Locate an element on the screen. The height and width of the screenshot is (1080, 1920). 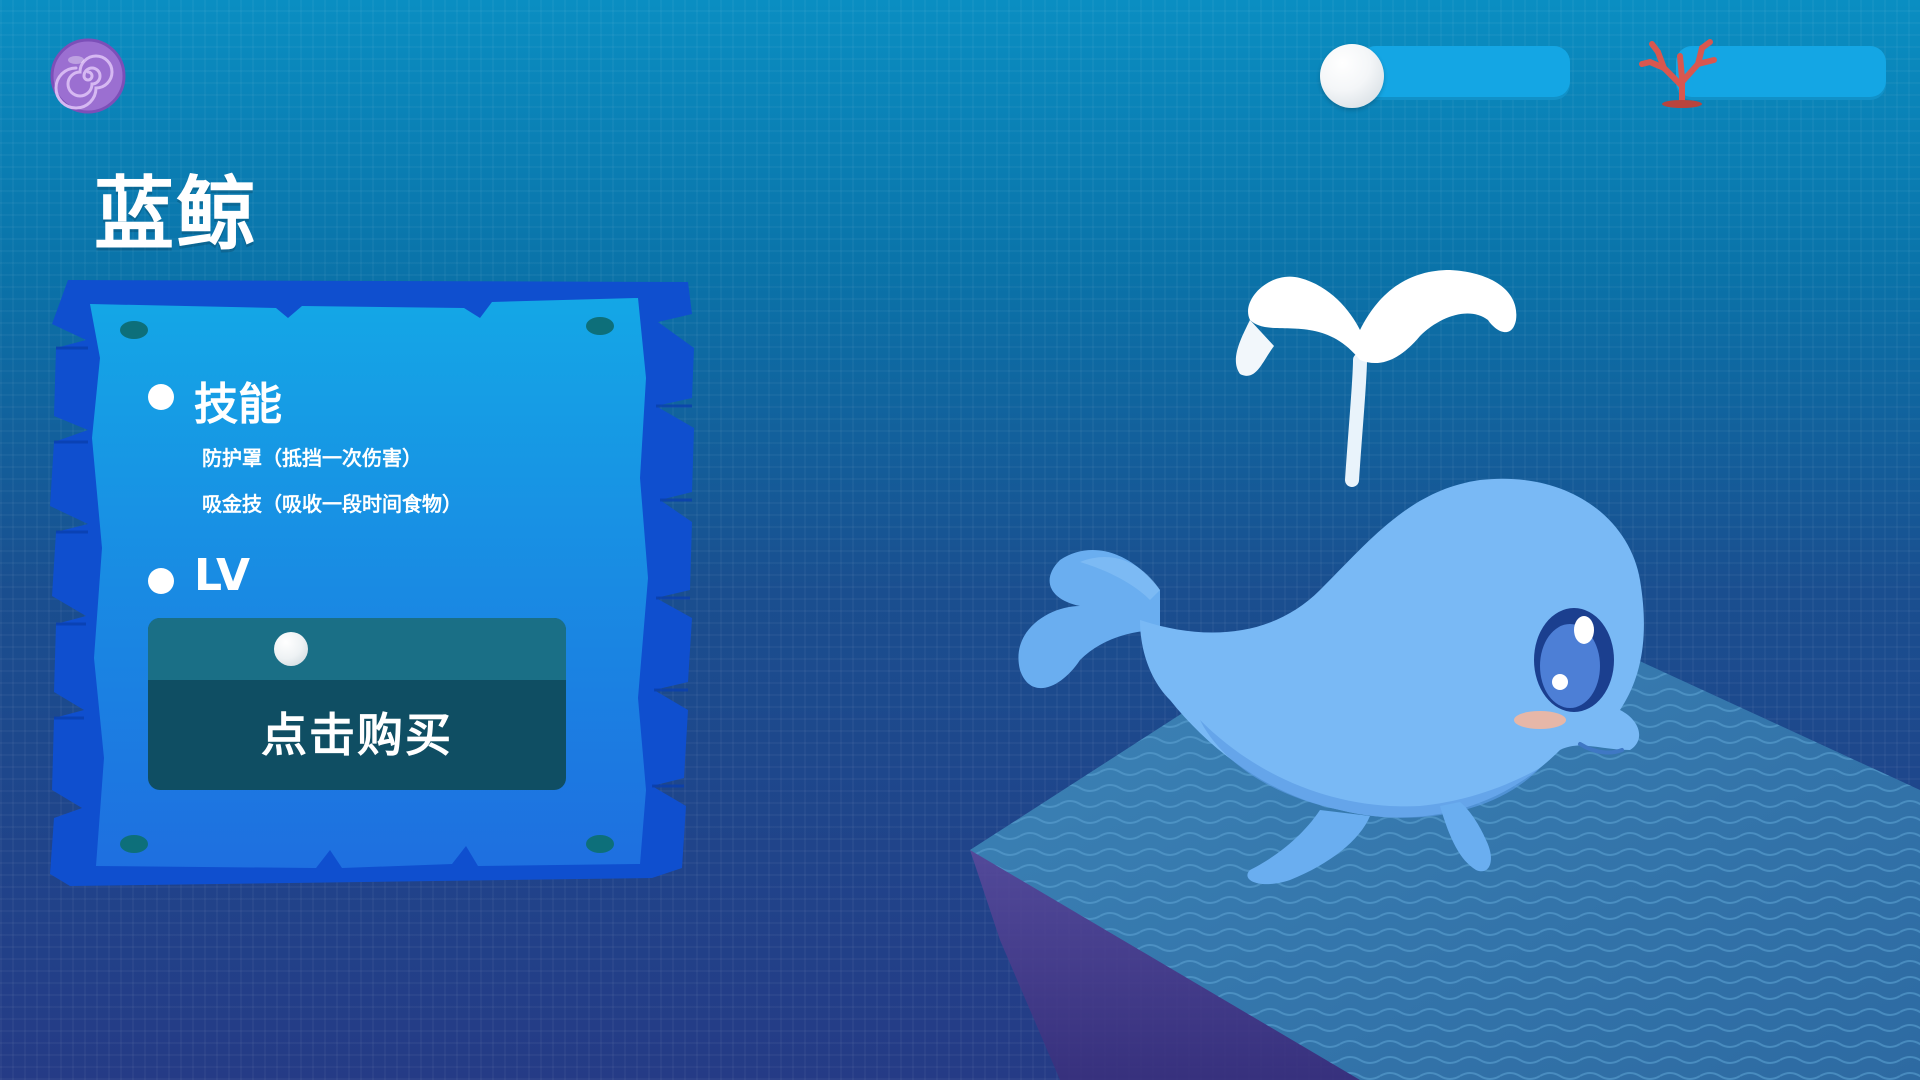
level-title: LV is located at coordinates (222, 575).